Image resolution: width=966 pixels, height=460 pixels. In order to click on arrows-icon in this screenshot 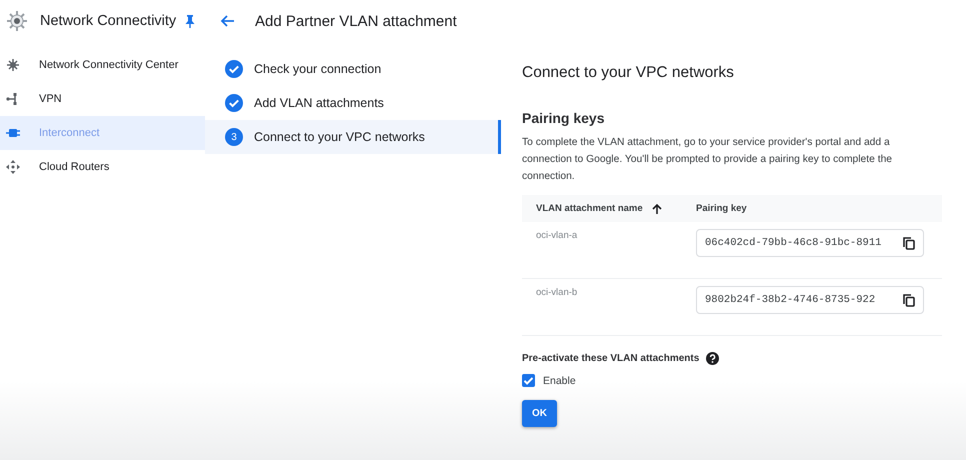, I will do `click(13, 167)`.